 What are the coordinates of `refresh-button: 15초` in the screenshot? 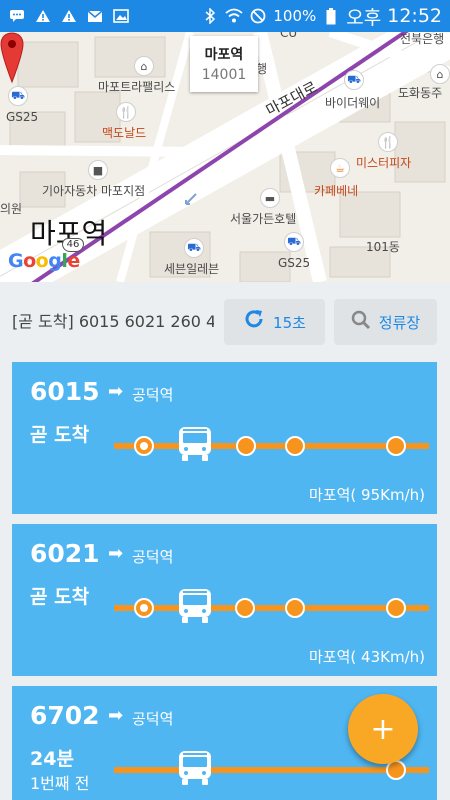 It's located at (274, 322).